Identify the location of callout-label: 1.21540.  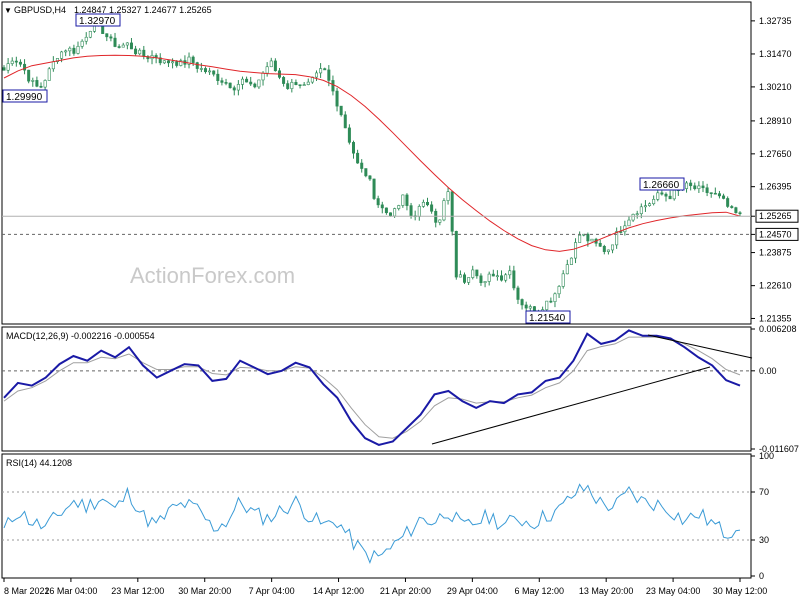
(547, 318).